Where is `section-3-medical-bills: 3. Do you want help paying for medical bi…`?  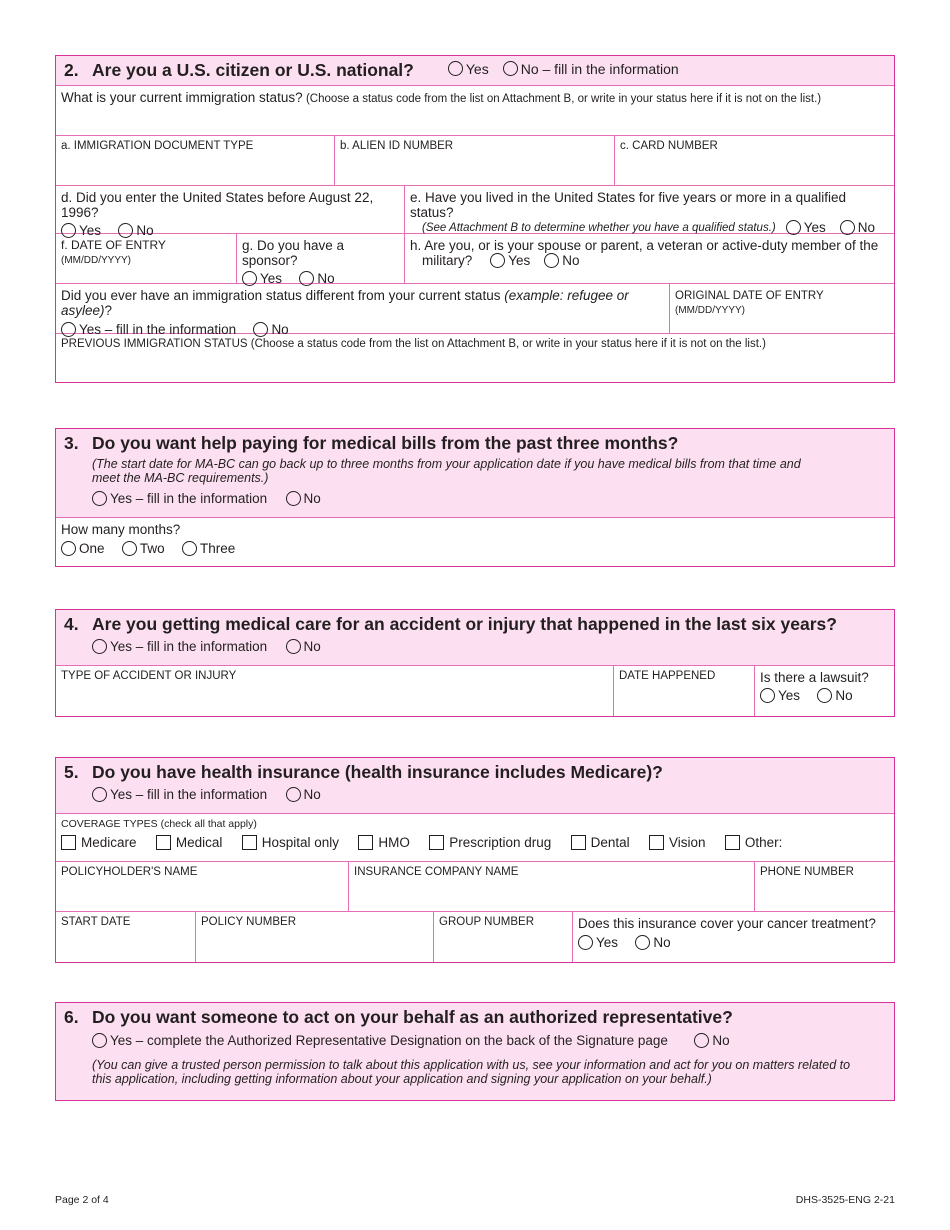
section-3-medical-bills: 3. Do you want help paying for medical bi… is located at coordinates (475, 497).